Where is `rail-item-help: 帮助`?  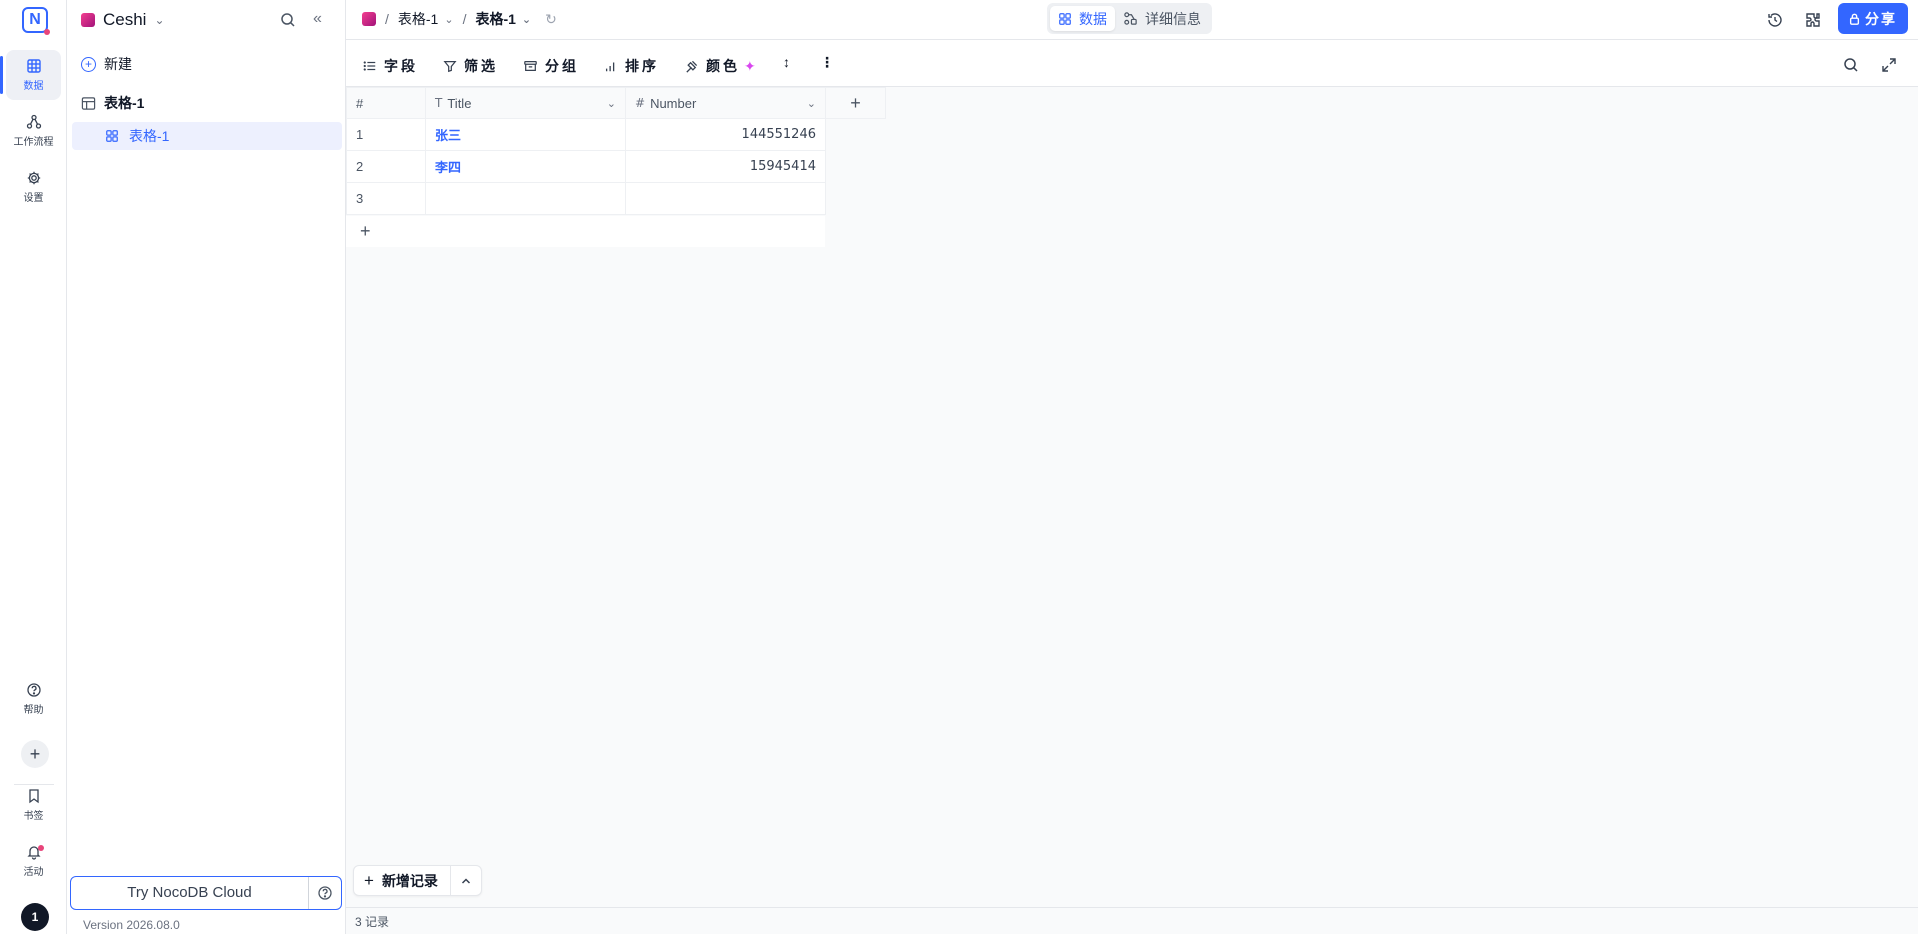
rail-item-help: 帮助 is located at coordinates (33, 699).